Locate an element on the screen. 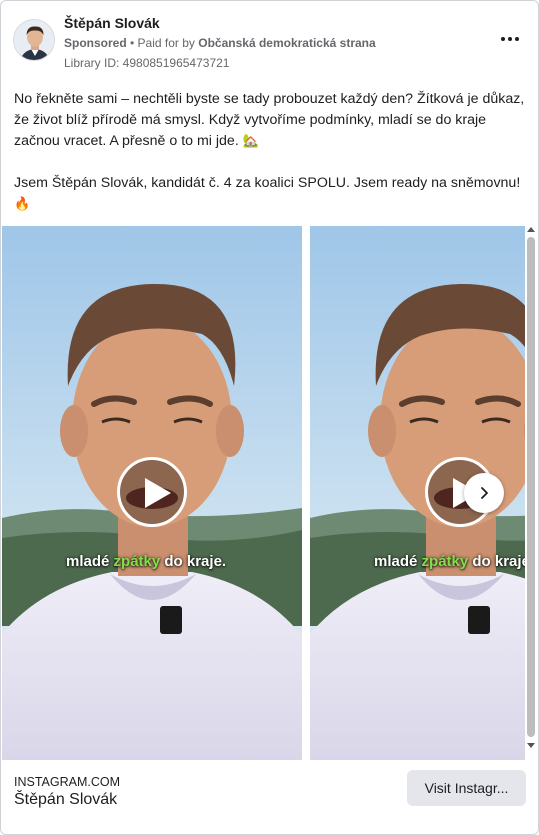 The image size is (539, 835). chevron-right-icon is located at coordinates (484, 493).